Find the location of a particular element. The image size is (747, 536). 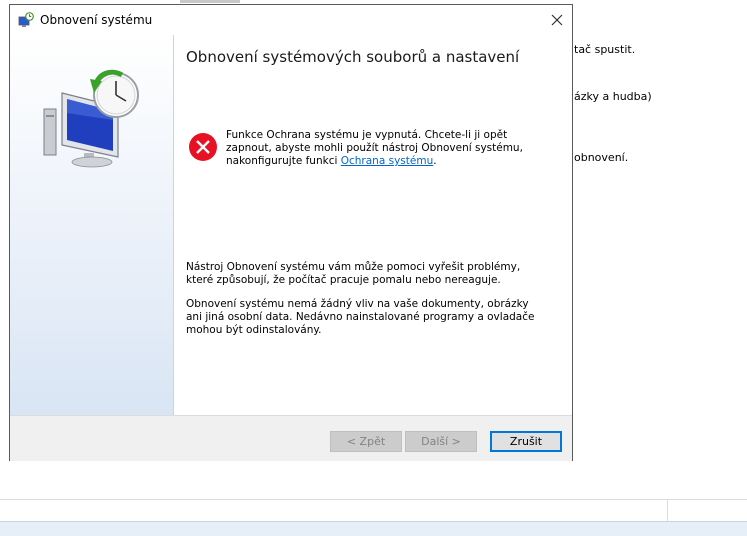

title-bar: Obnovení systému is located at coordinates (291, 20).